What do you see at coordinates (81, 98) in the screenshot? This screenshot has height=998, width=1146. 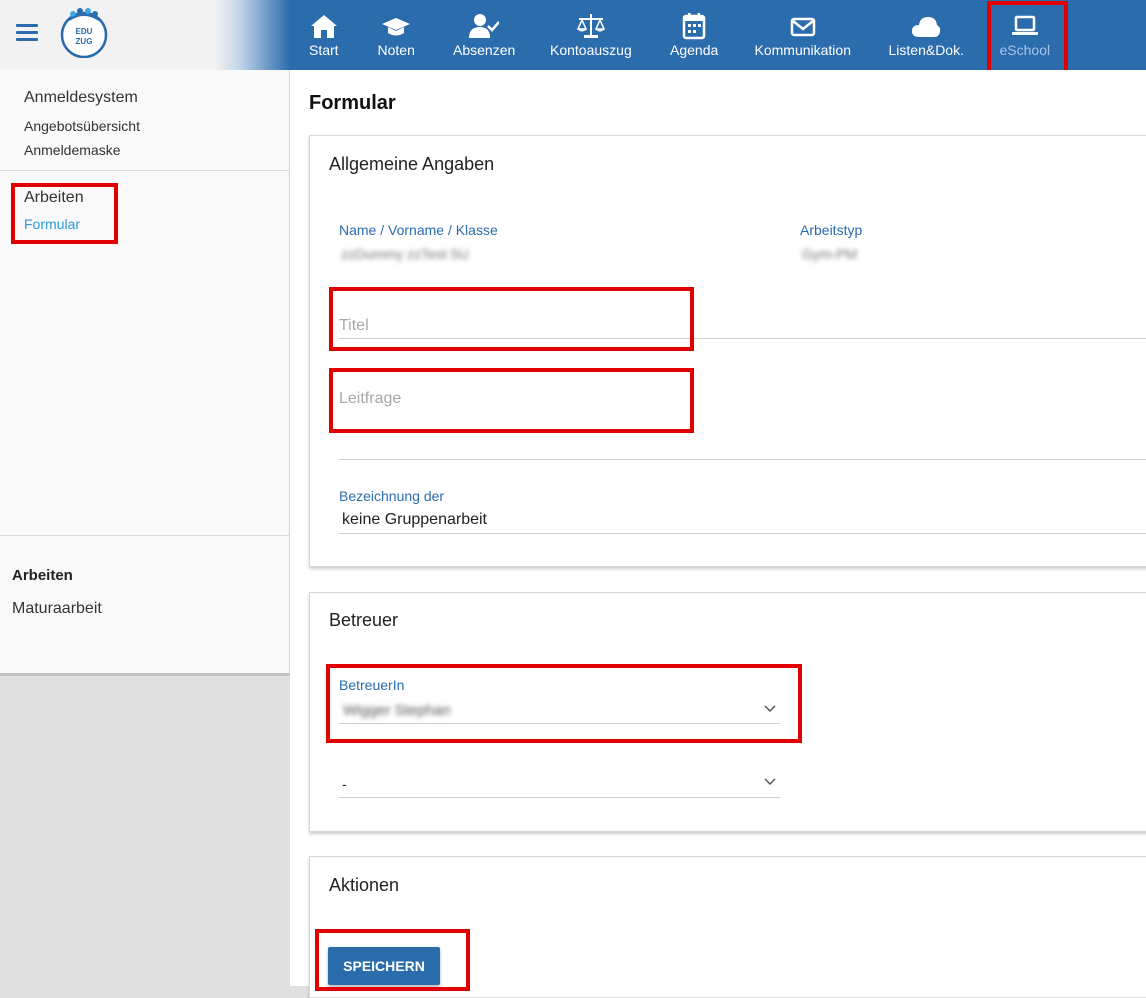 I see `sidebar-heading-anmeldesystem: Anmeldesystem` at bounding box center [81, 98].